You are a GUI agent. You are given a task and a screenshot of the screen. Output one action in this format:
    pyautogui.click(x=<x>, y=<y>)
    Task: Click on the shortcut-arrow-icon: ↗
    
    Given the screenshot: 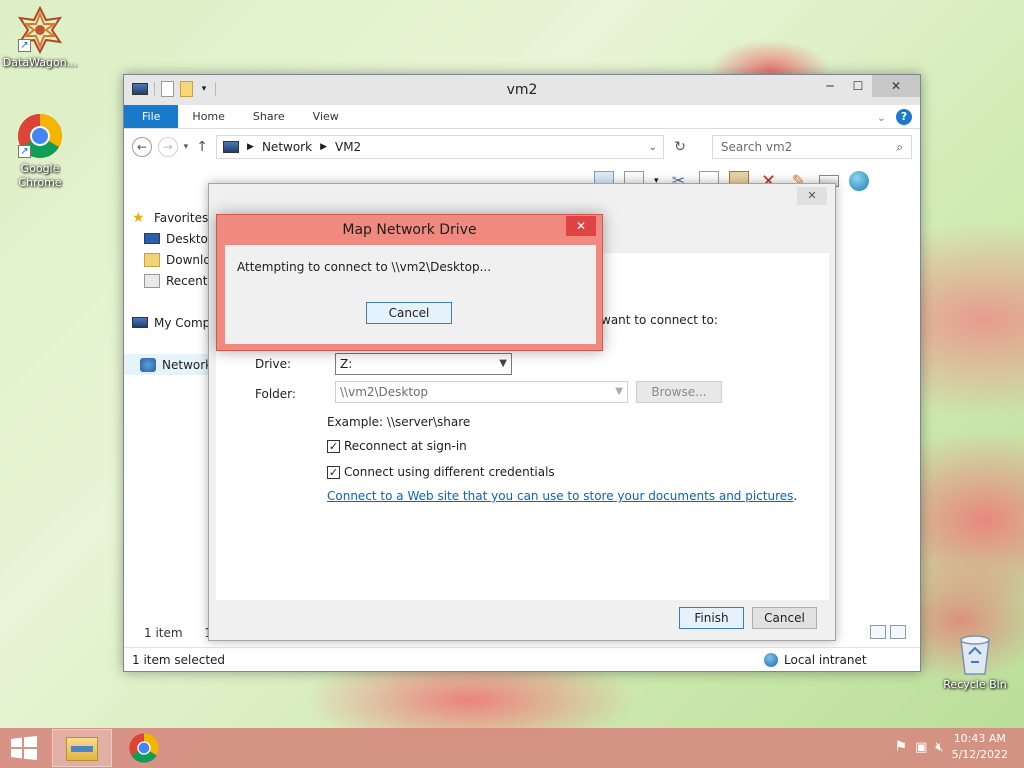 What is the action you would take?
    pyautogui.click(x=24, y=45)
    